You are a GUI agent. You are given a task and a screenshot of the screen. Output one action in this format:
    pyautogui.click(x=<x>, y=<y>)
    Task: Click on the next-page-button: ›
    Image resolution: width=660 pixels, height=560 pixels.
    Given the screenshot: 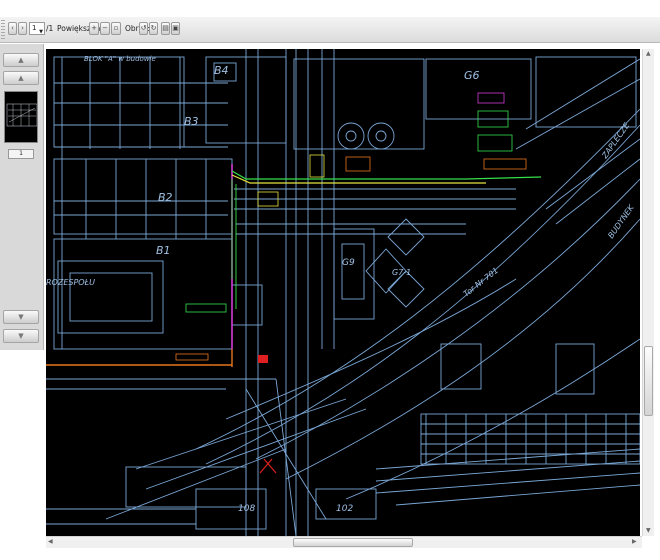 What is the action you would take?
    pyautogui.click(x=22, y=28)
    